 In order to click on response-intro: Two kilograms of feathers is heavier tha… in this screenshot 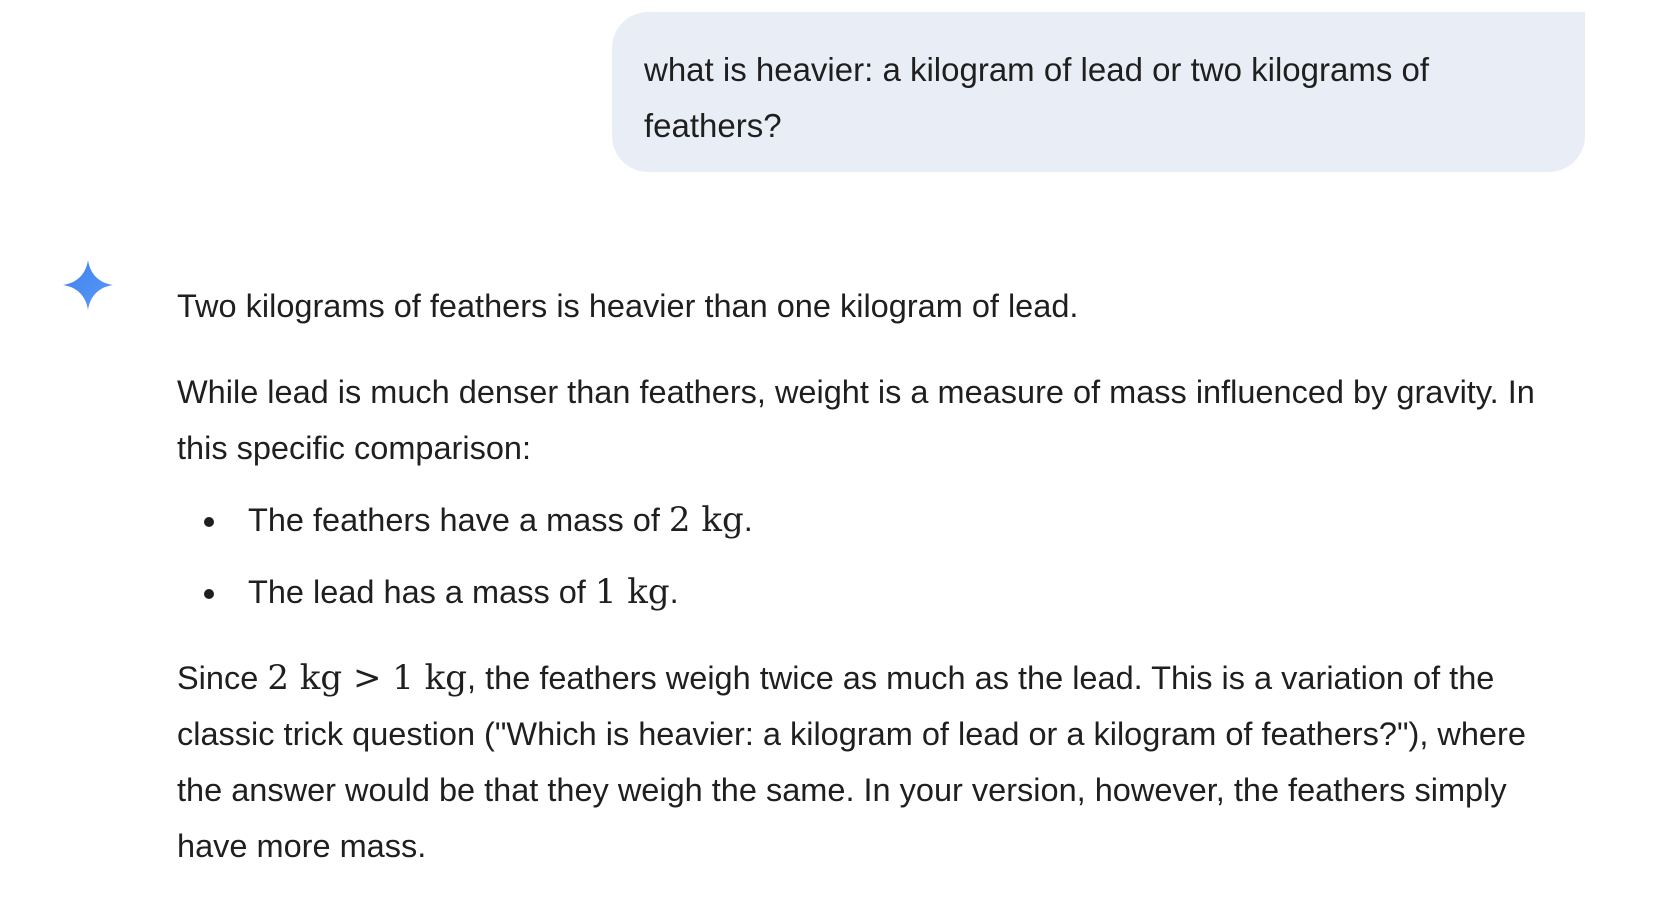, I will do `click(628, 306)`.